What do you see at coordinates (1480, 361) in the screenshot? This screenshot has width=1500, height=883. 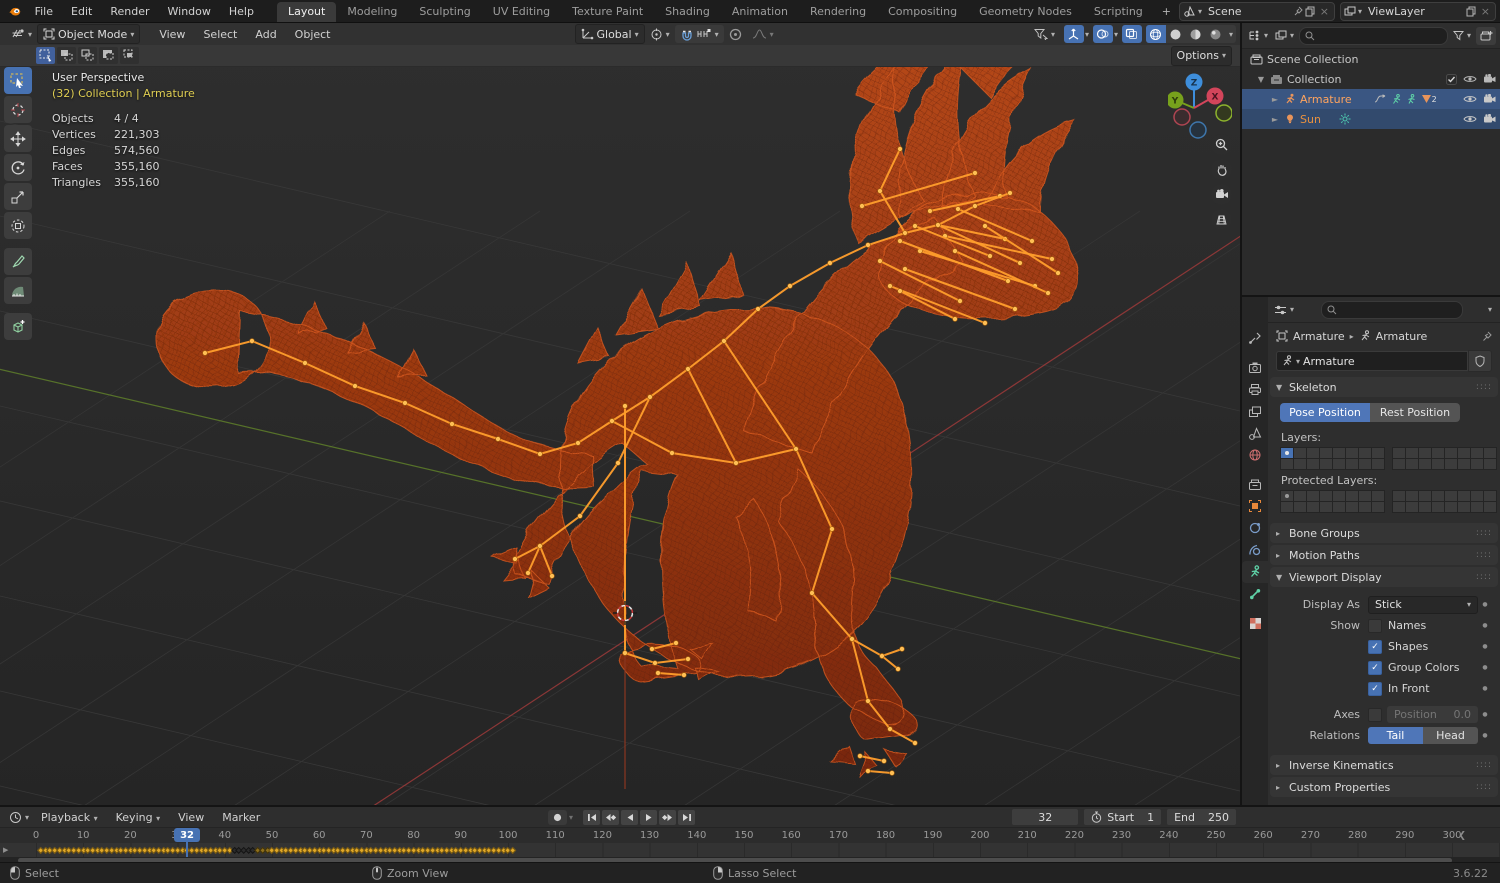 I see `fake-user-button` at bounding box center [1480, 361].